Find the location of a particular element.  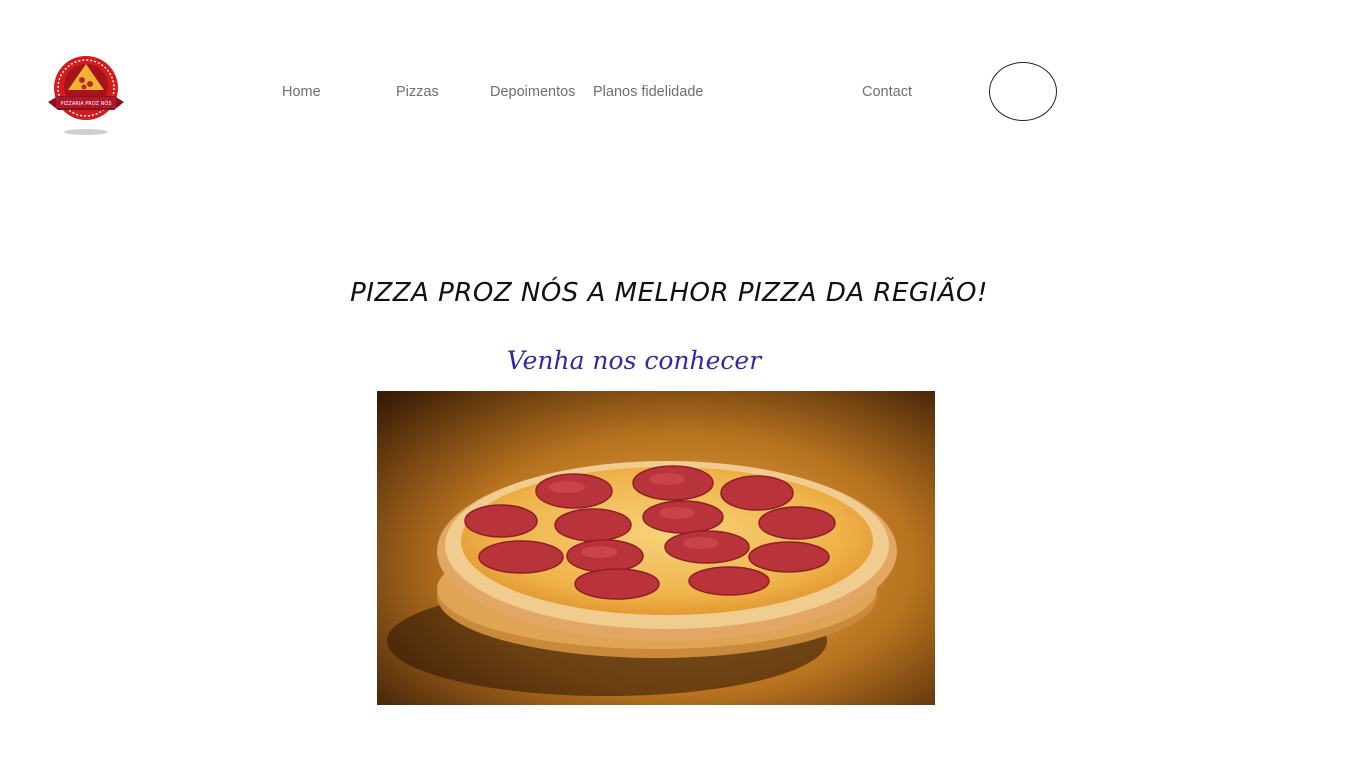

nav-contact-link: Contact is located at coordinates (887, 92).